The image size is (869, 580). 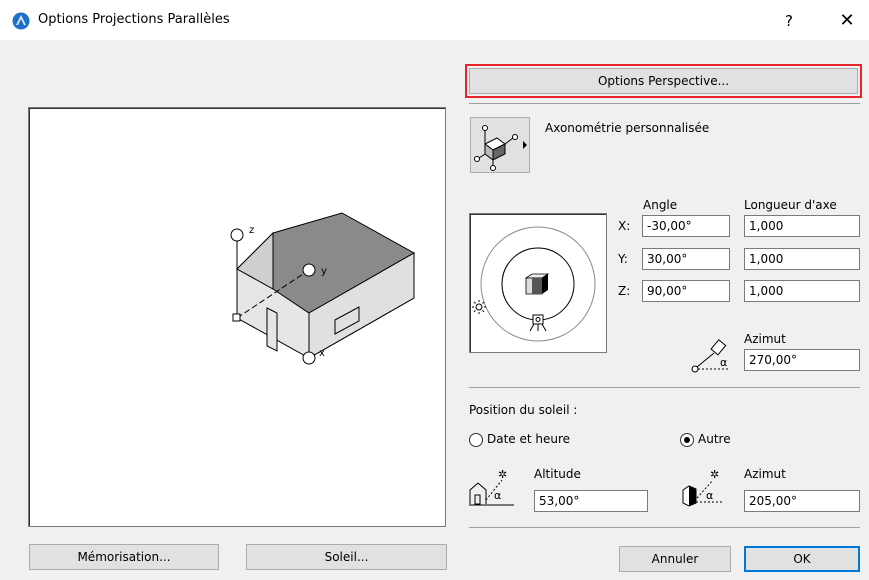 What do you see at coordinates (627, 128) in the screenshot?
I see `projection-type-label: Axonométrie personnalisée` at bounding box center [627, 128].